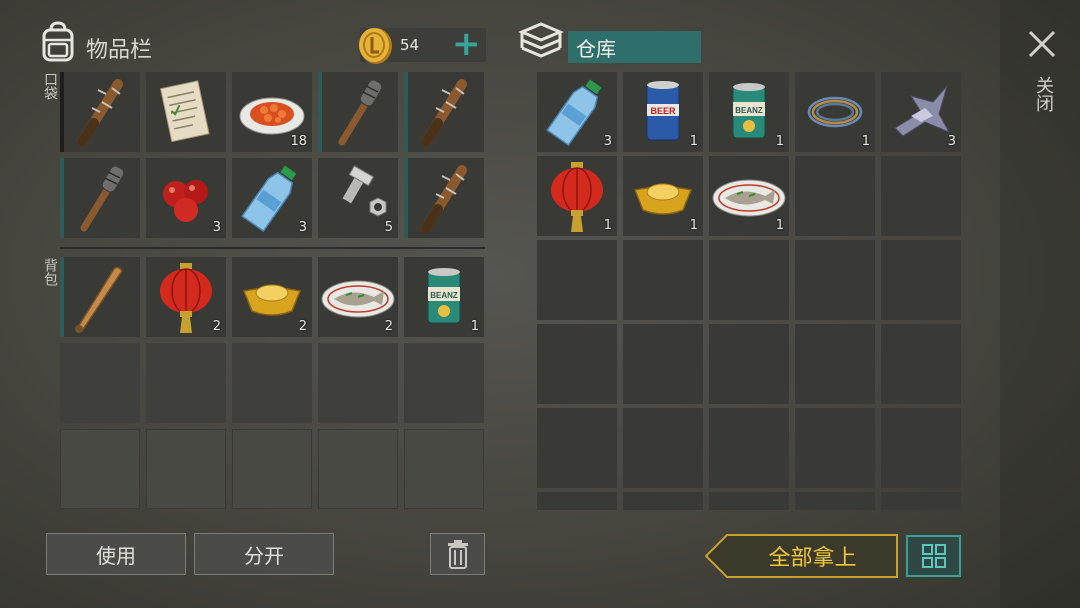 The image size is (1080, 608). I want to click on storage-slot: BEER 1, so click(663, 112).